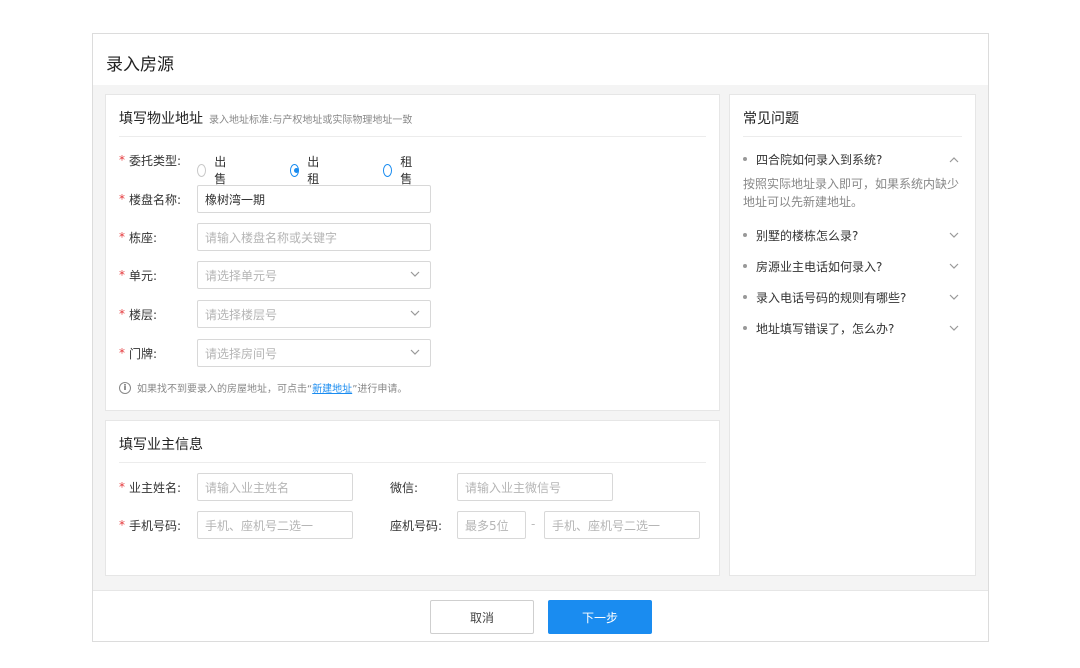 The height and width of the screenshot is (668, 1080). I want to click on faq-question: 地址填写错误了，怎么办?, so click(825, 328).